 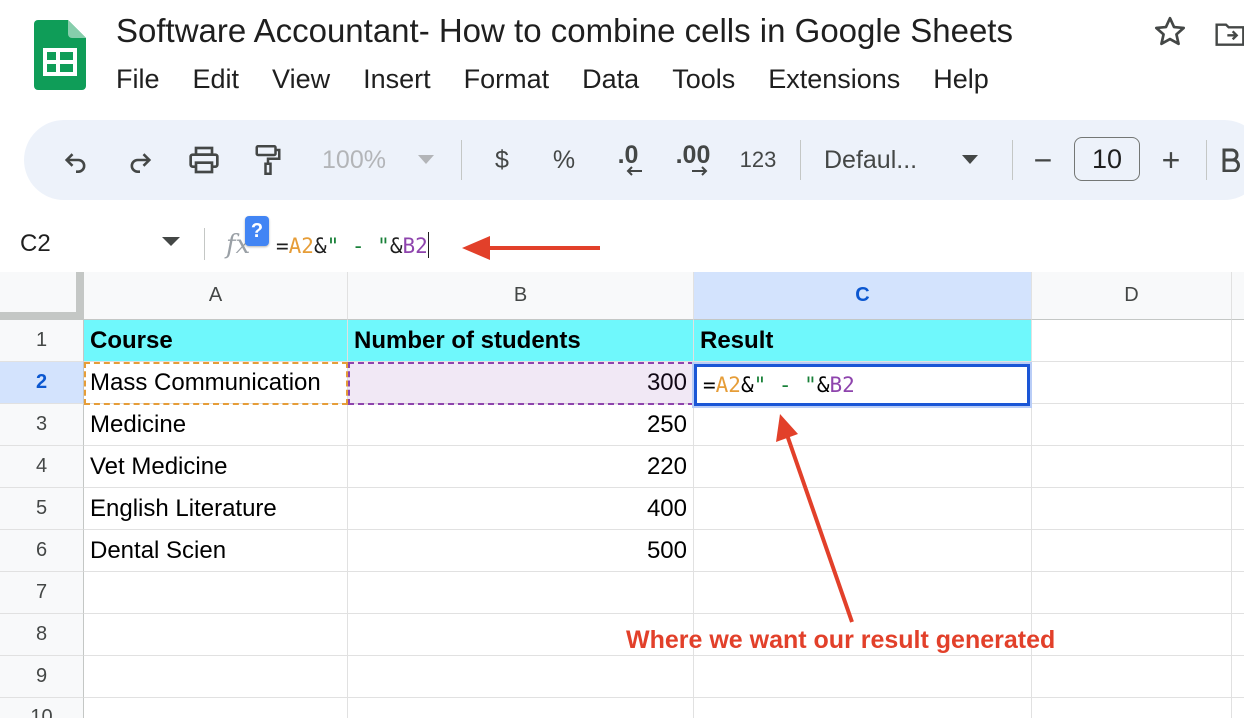 What do you see at coordinates (42, 341) in the screenshot?
I see `row-header-1: 1` at bounding box center [42, 341].